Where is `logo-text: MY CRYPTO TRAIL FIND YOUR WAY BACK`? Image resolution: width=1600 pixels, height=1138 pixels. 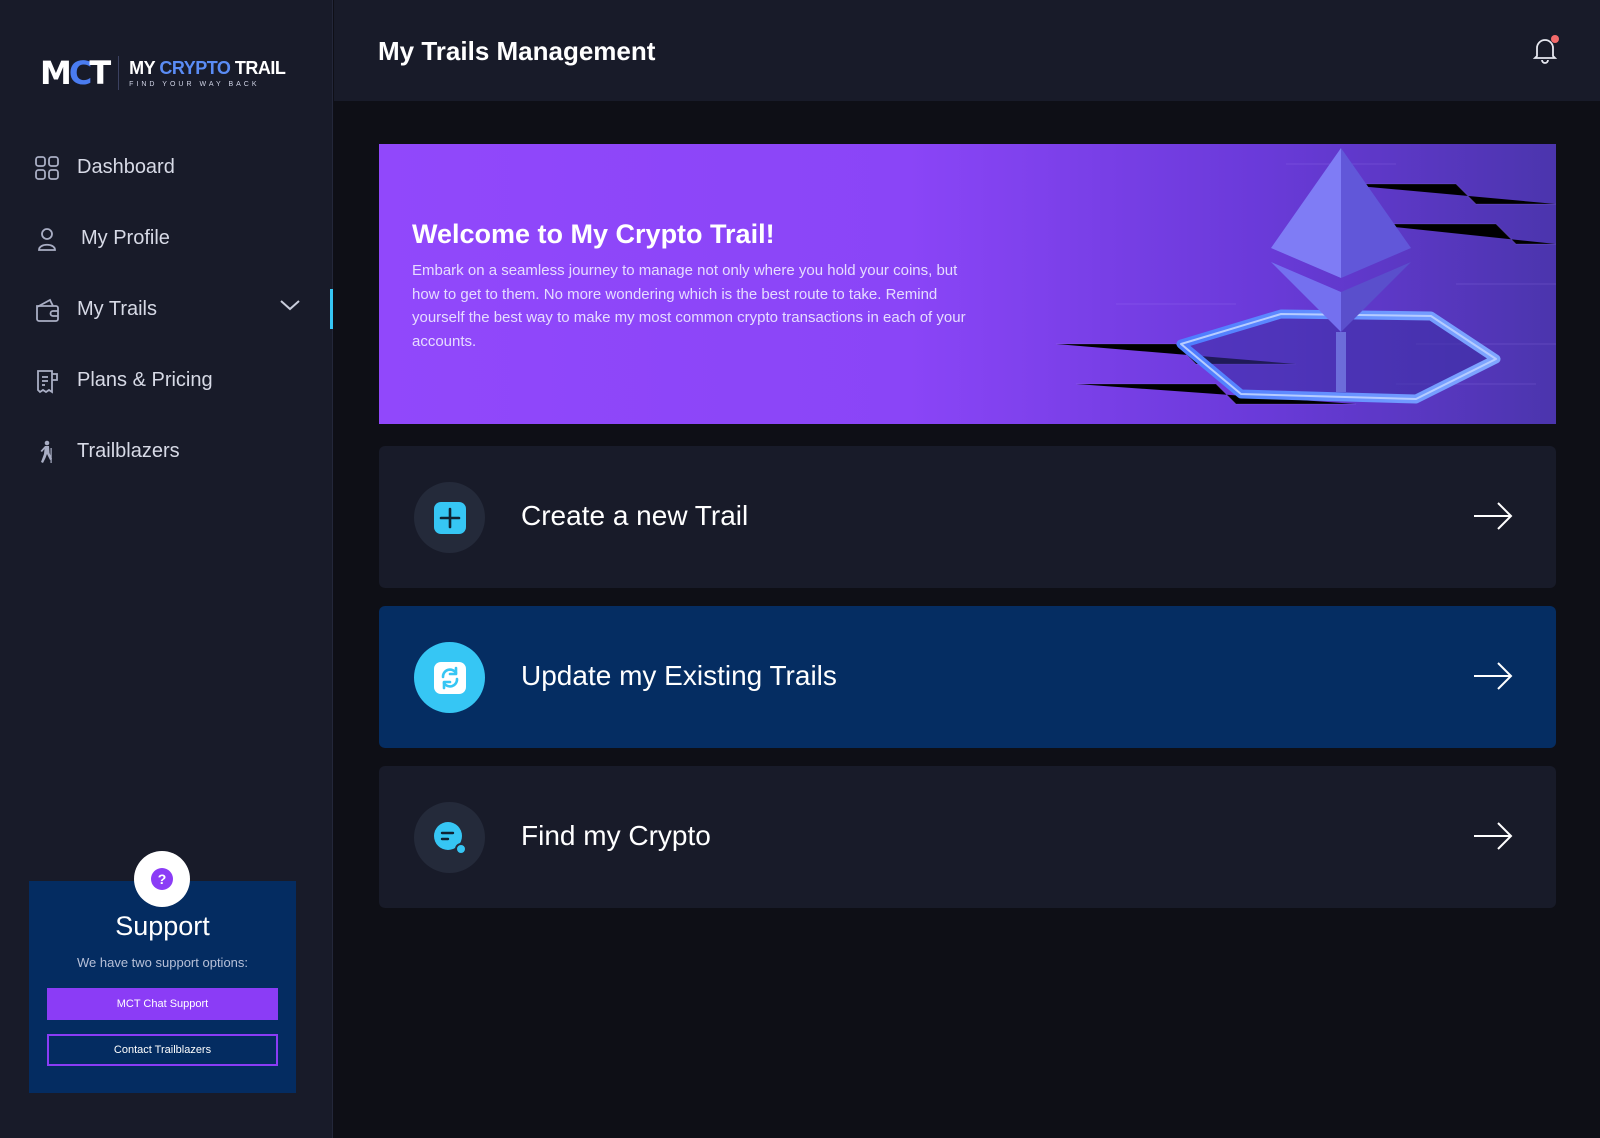
logo-text: MY CRYPTO TRAIL FIND YOUR WAY BACK is located at coordinates (207, 73).